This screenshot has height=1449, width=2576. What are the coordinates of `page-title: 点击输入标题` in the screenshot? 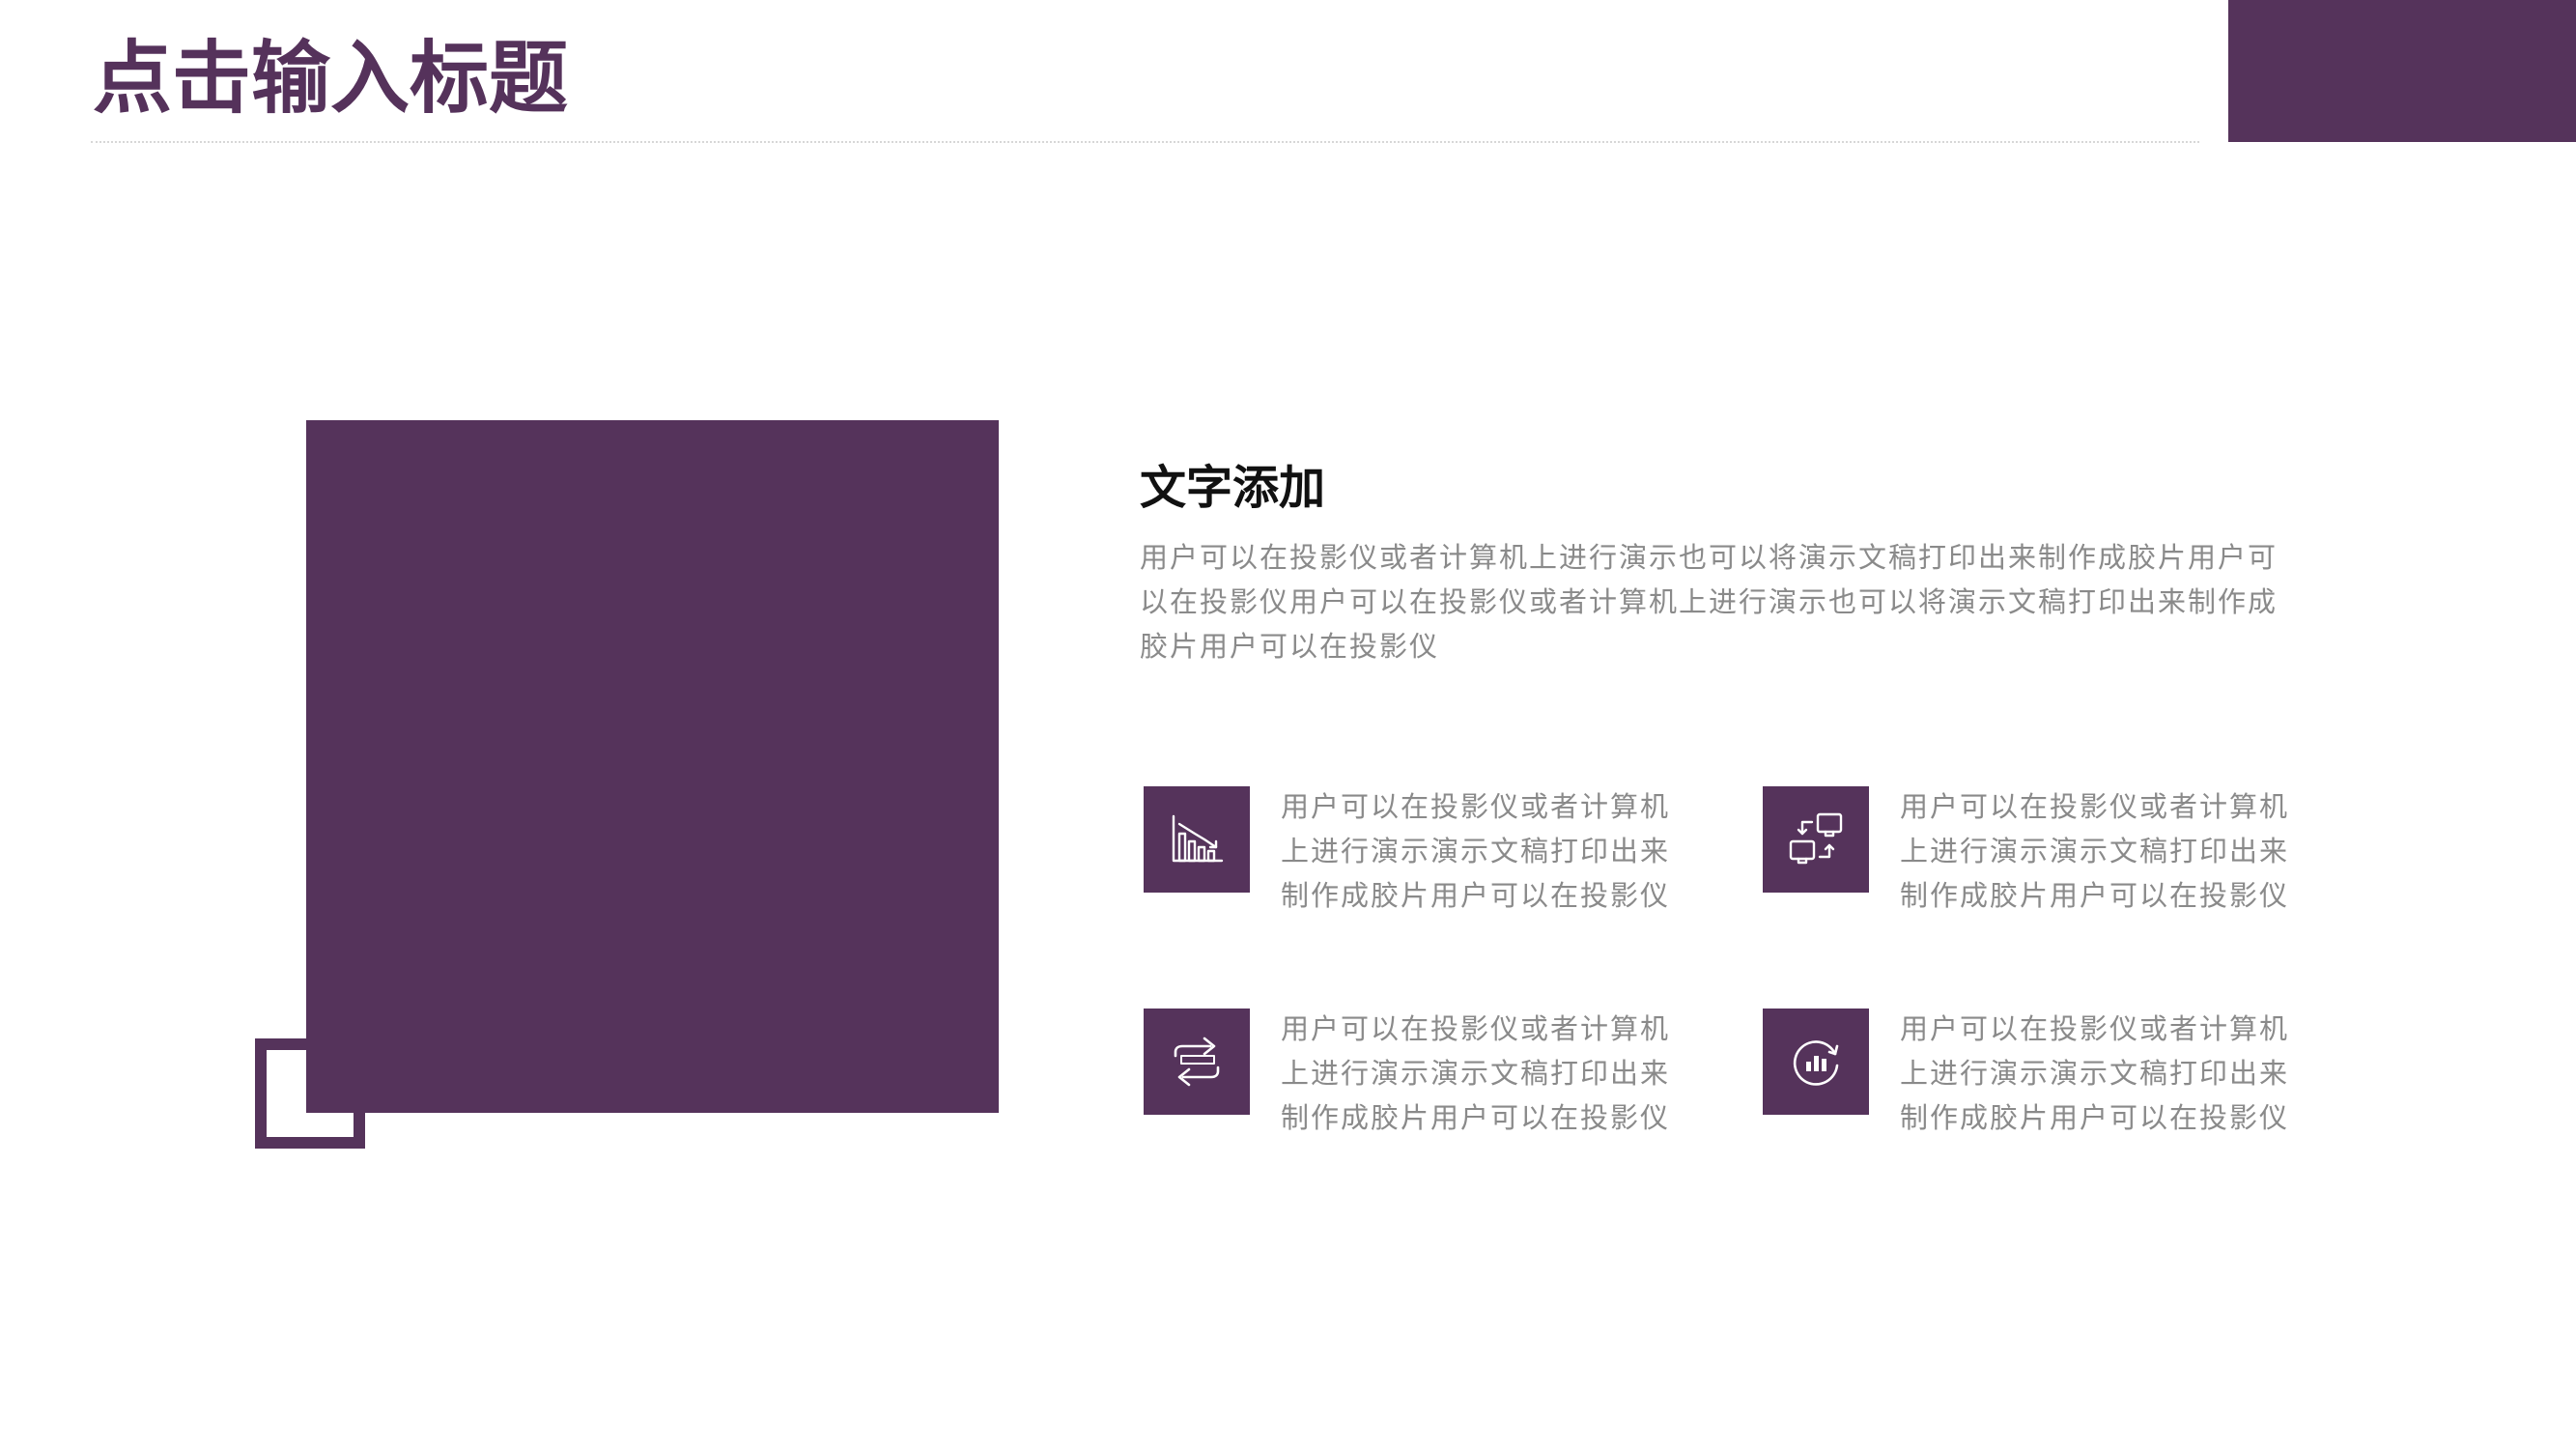 It's located at (331, 79).